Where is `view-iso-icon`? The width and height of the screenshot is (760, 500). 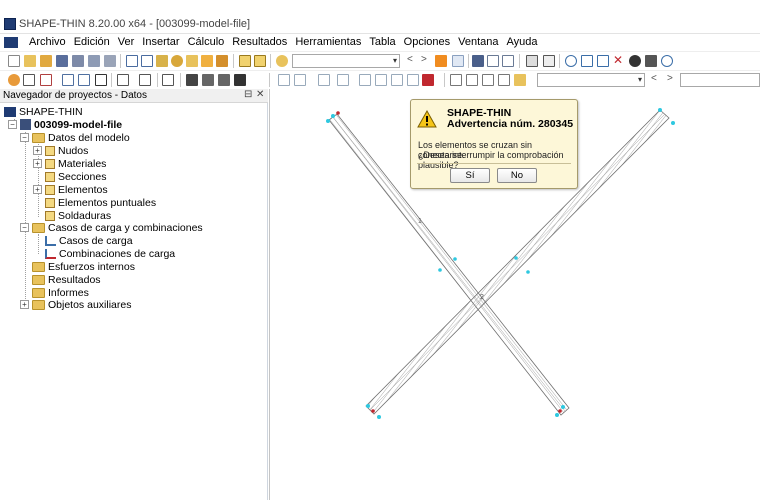 view-iso-icon is located at coordinates (343, 80).